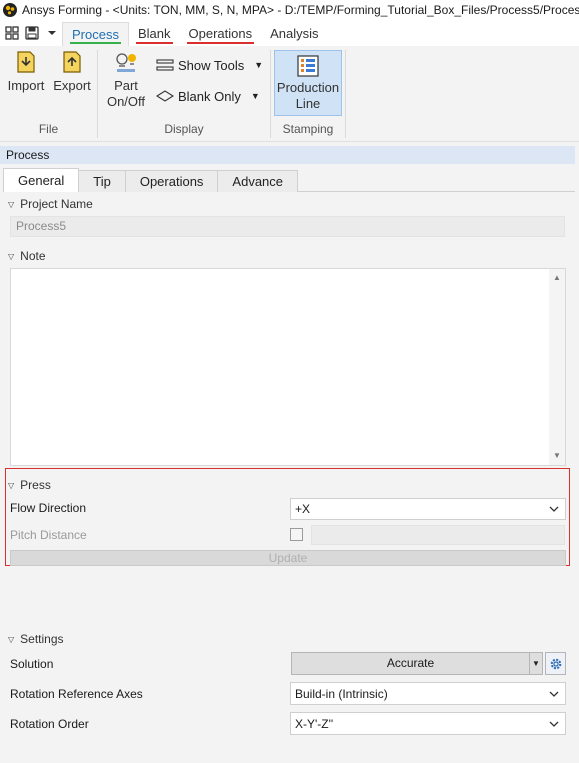 This screenshot has height=763, width=579. What do you see at coordinates (410, 663) in the screenshot?
I see `solution-button: Accurate` at bounding box center [410, 663].